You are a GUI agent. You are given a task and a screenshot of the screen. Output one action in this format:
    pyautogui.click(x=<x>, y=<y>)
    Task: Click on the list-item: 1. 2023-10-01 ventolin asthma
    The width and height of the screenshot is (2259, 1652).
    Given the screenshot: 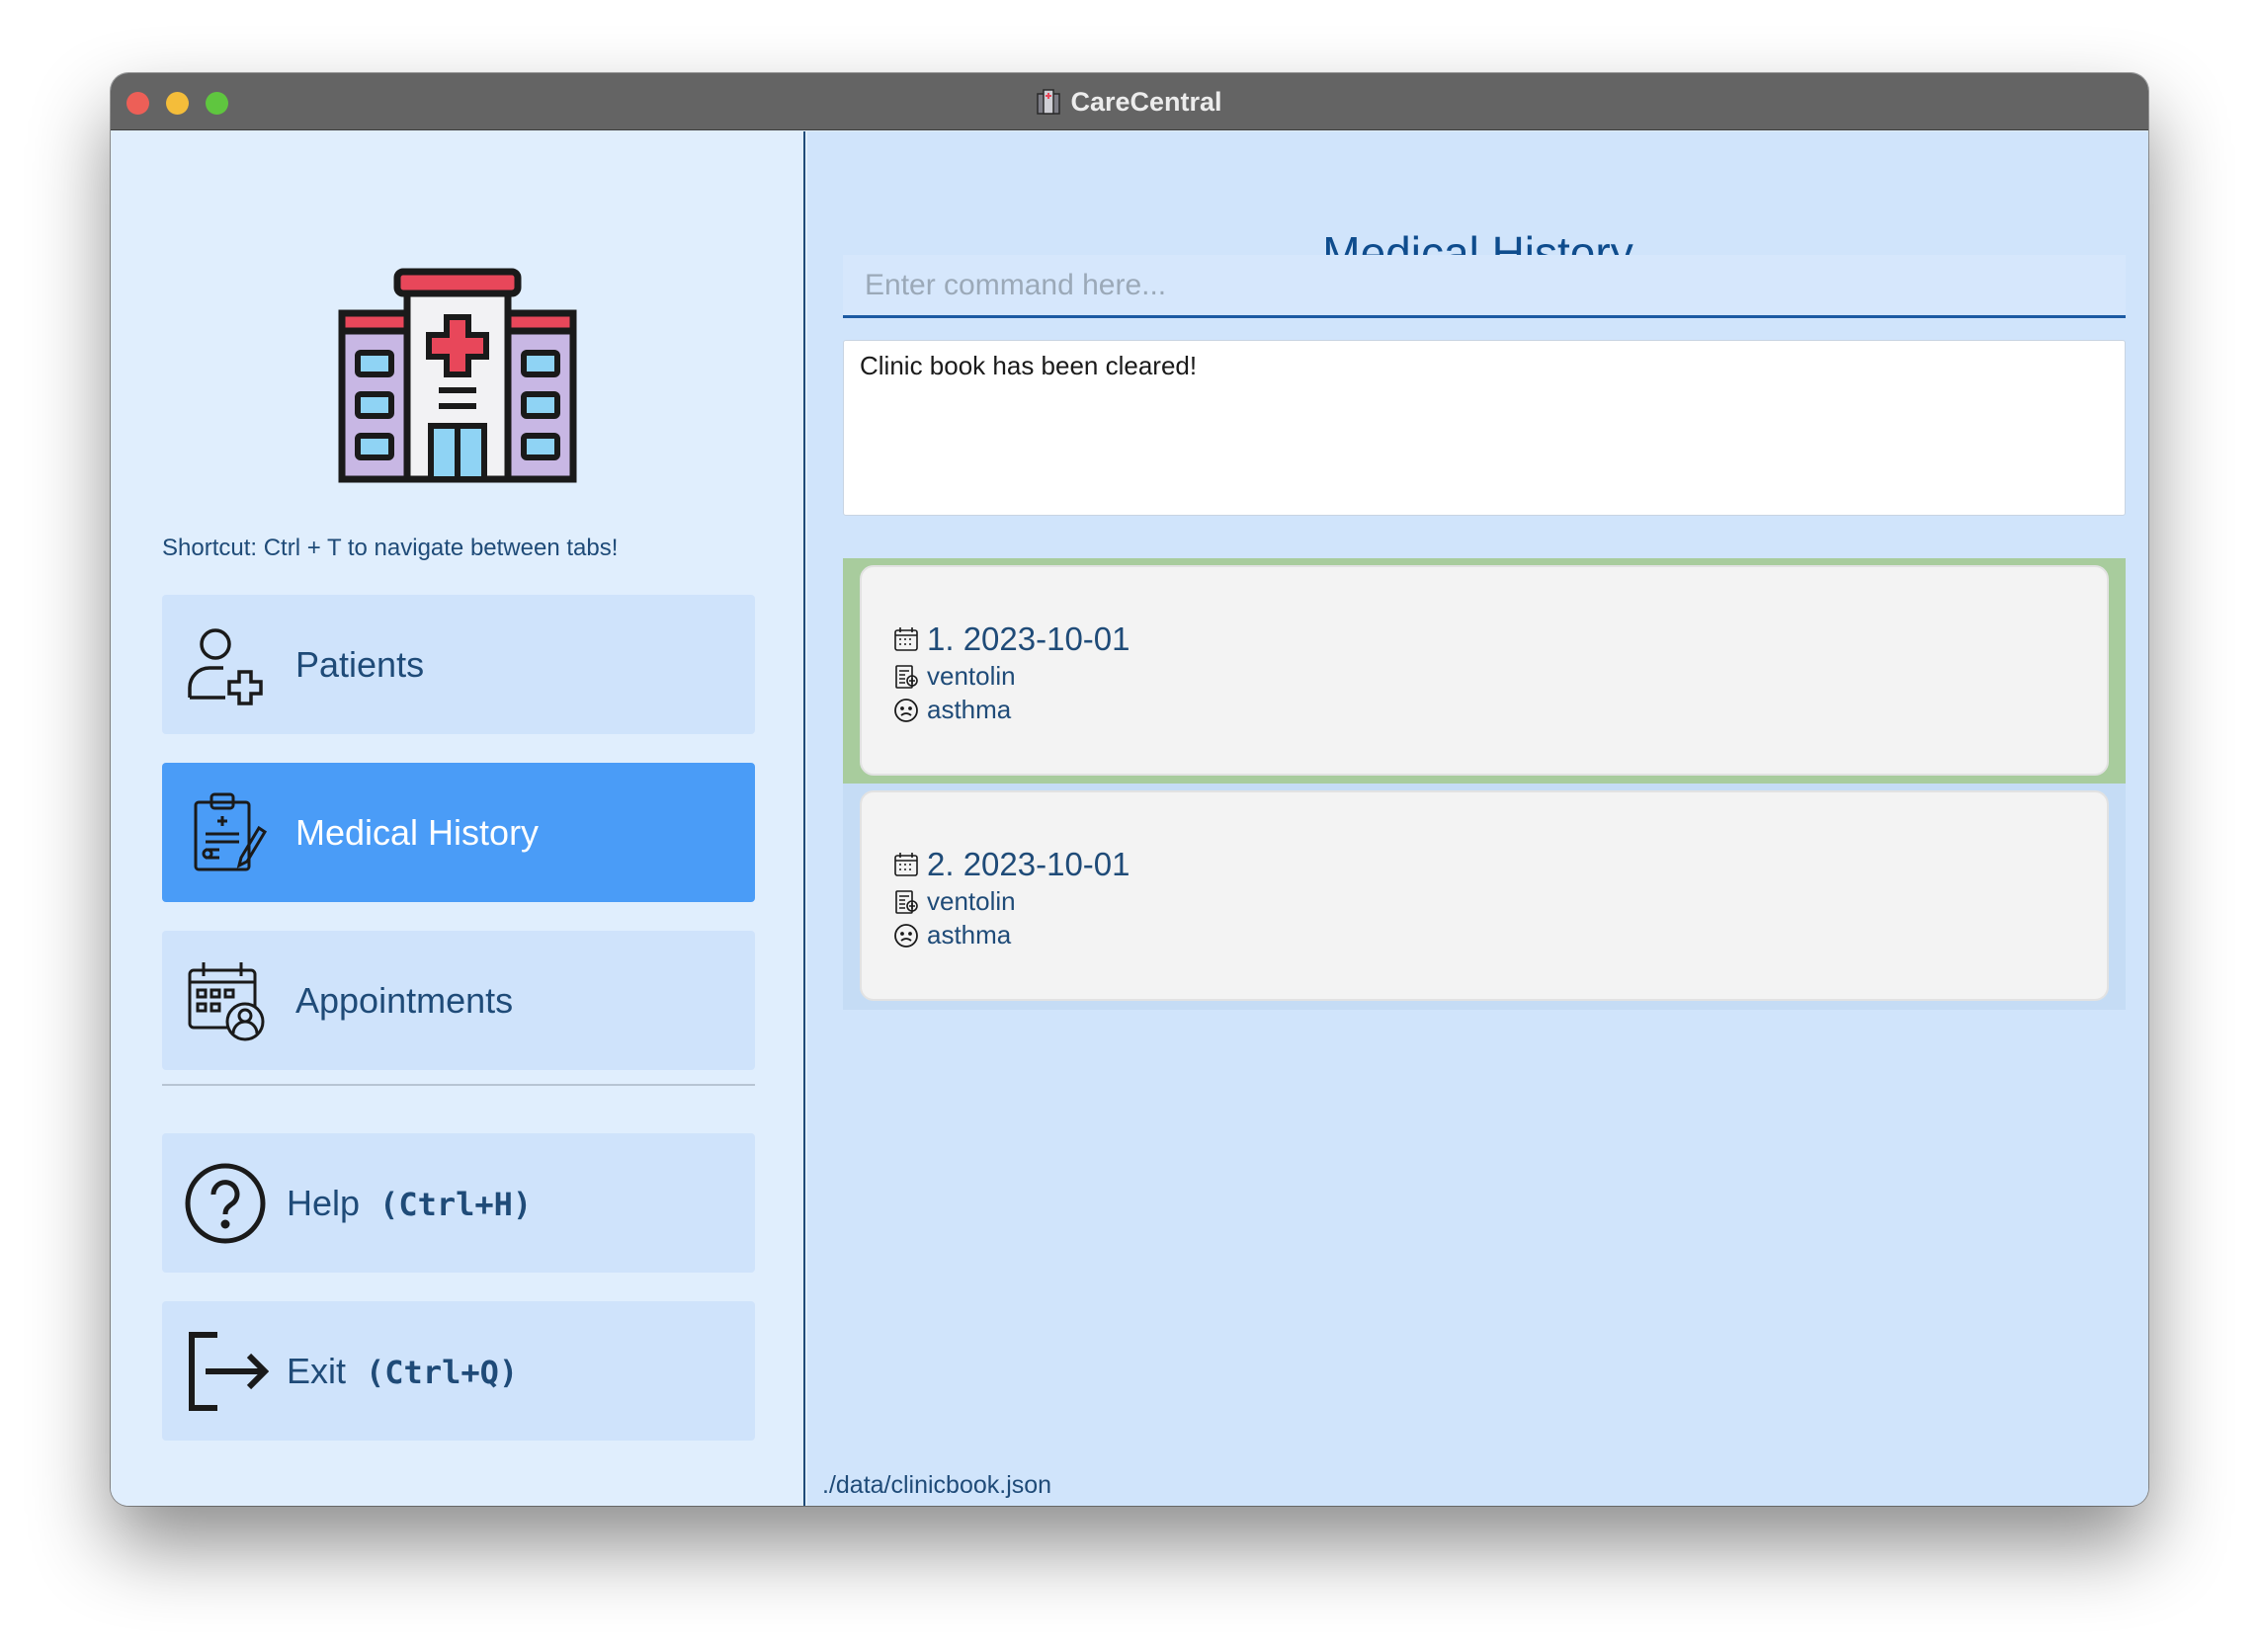 What is the action you would take?
    pyautogui.click(x=1484, y=671)
    